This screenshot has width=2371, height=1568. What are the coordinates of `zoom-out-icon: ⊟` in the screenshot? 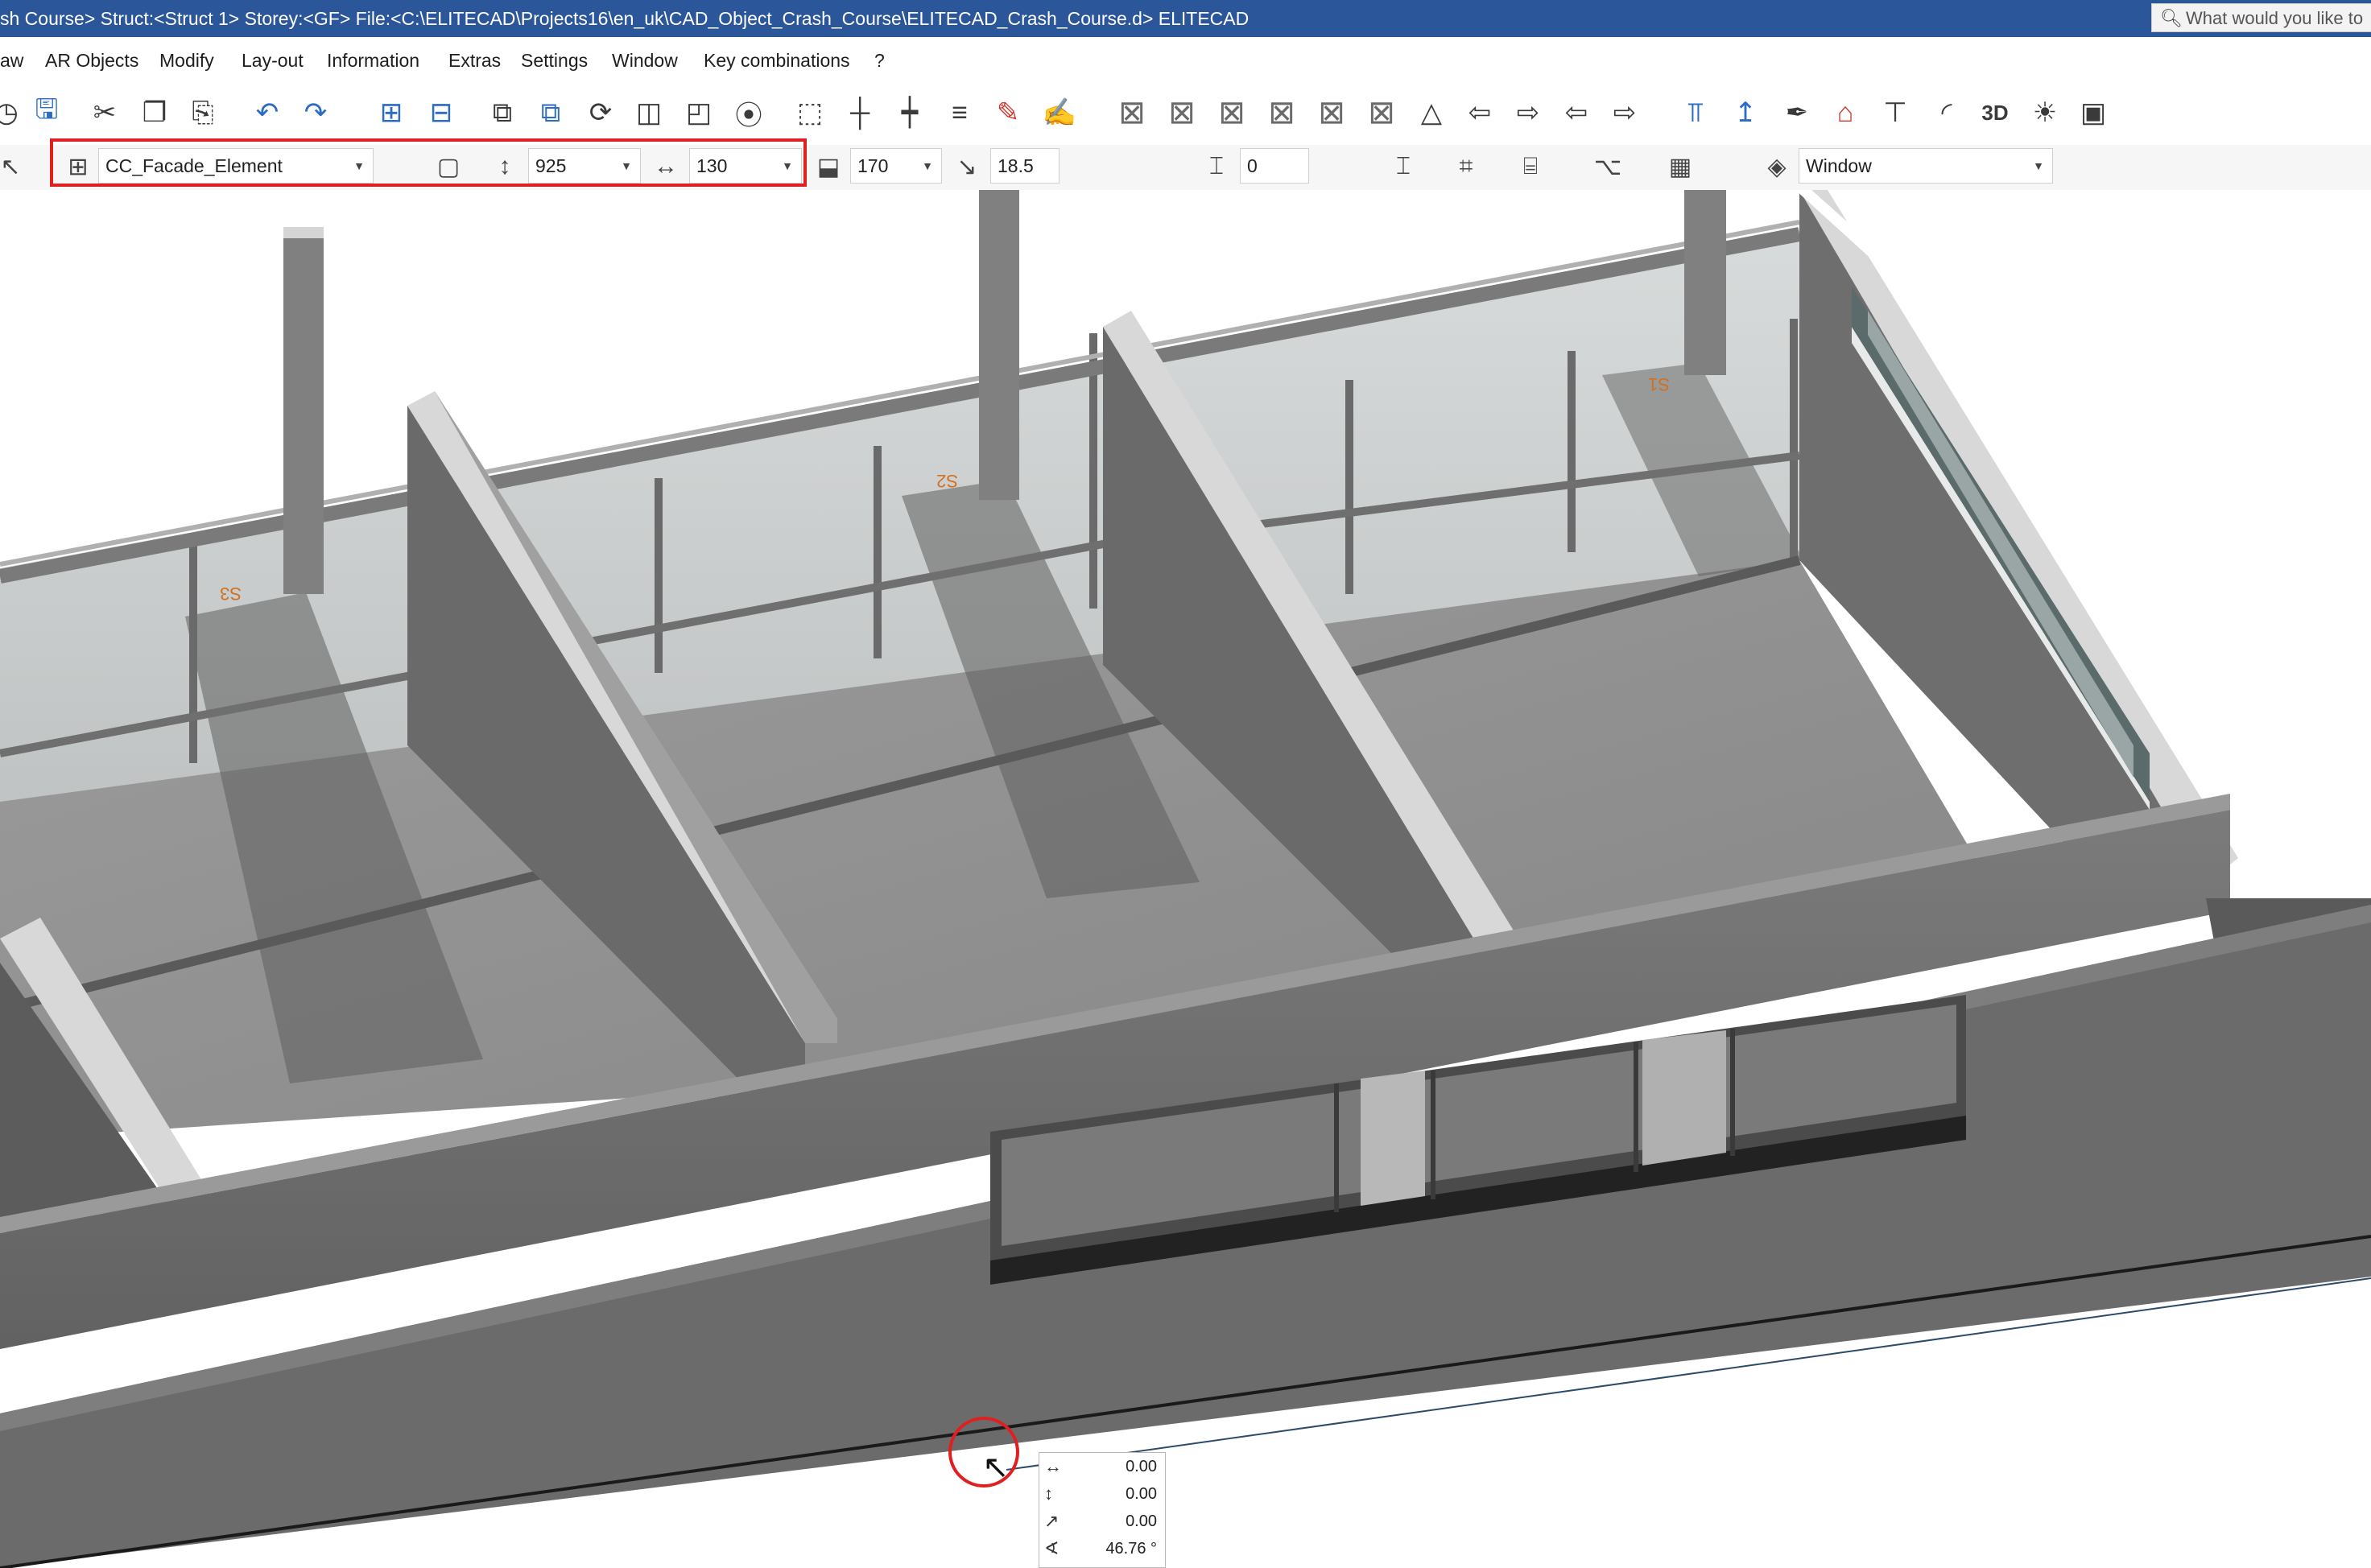 It's located at (441, 113).